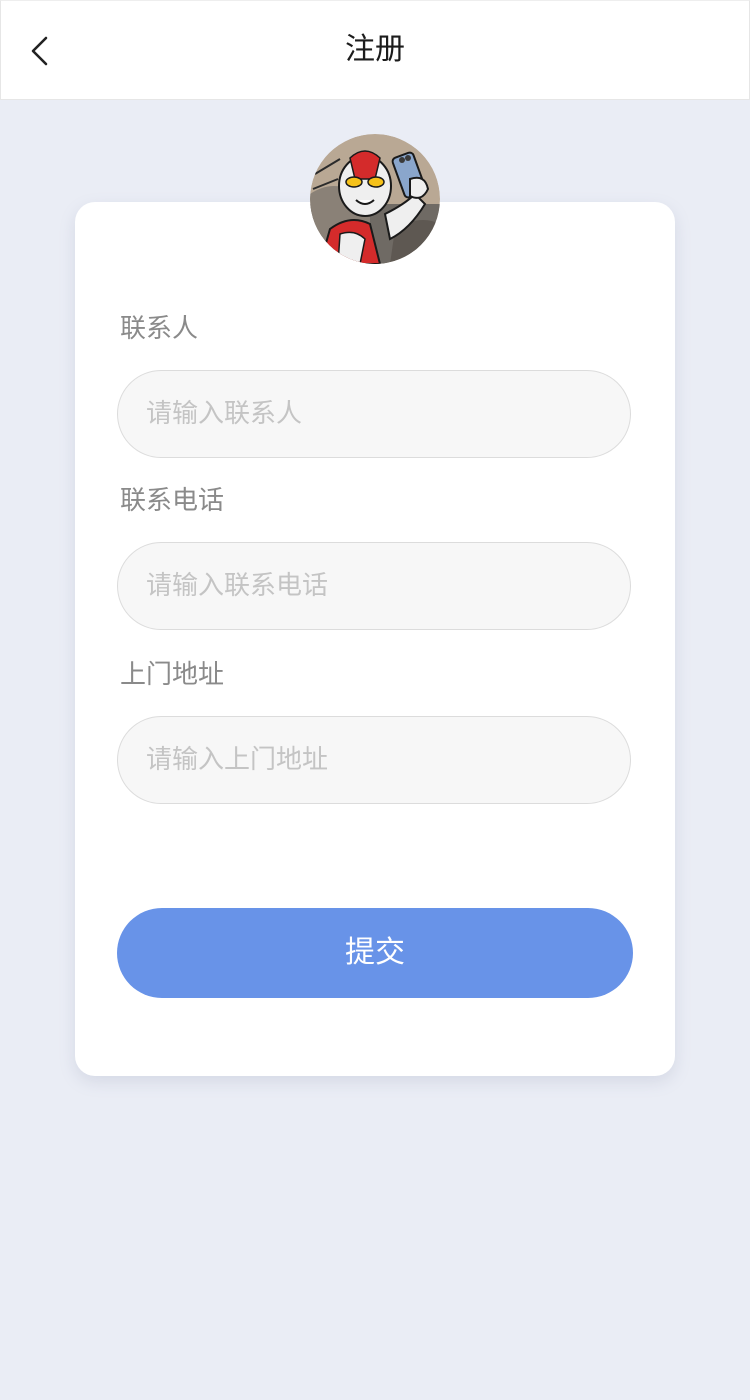  What do you see at coordinates (374, 586) in the screenshot?
I see `phone-input` at bounding box center [374, 586].